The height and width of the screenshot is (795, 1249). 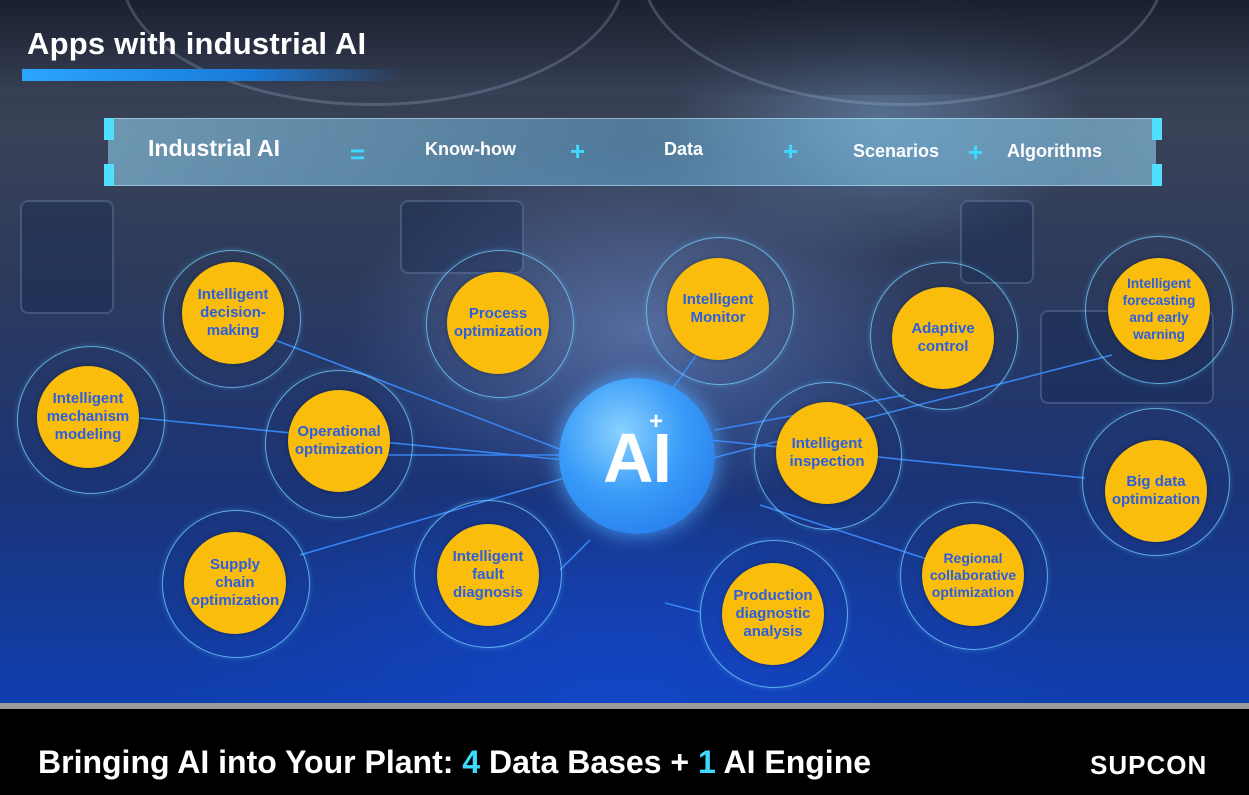 I want to click on tagline-text: Data Bases +, so click(x=589, y=762).